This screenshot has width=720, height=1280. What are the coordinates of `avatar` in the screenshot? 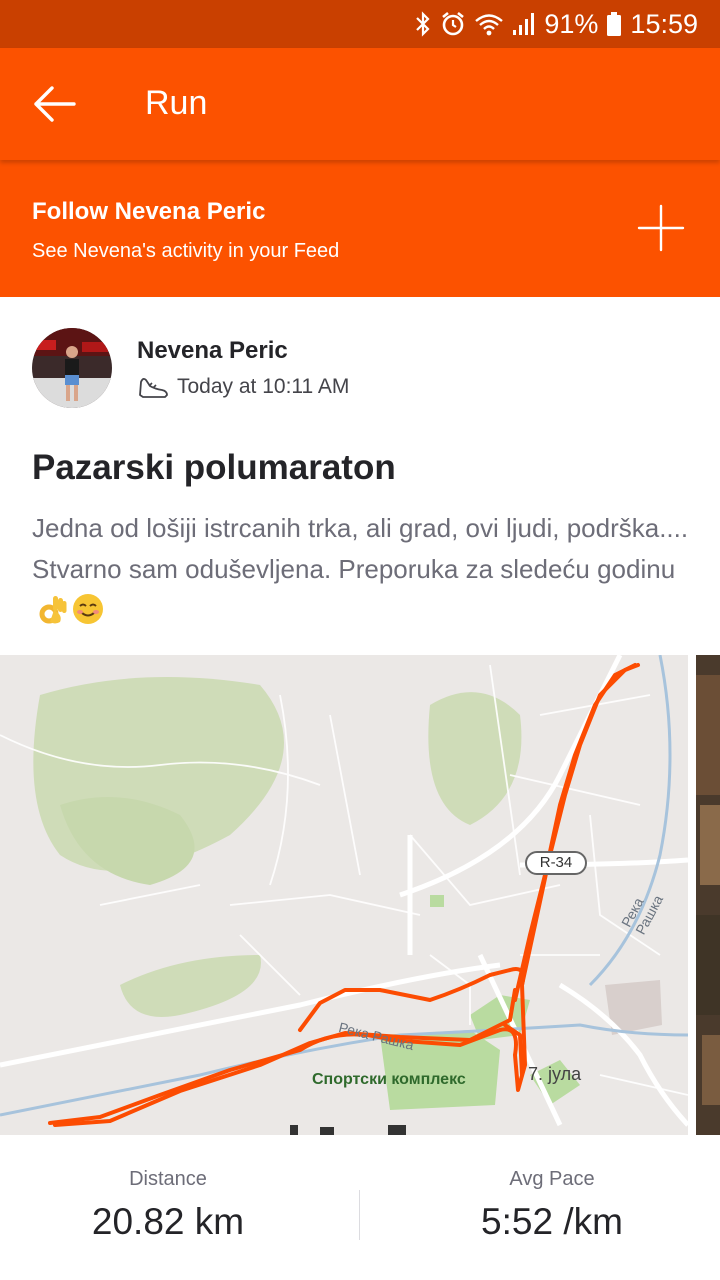 It's located at (72, 368).